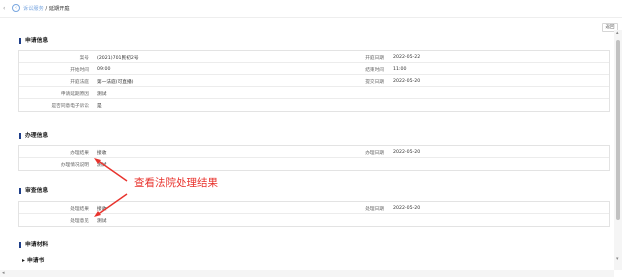 The height and width of the screenshot is (277, 622). I want to click on annotation-text: 查看法院处理结果, so click(176, 183).